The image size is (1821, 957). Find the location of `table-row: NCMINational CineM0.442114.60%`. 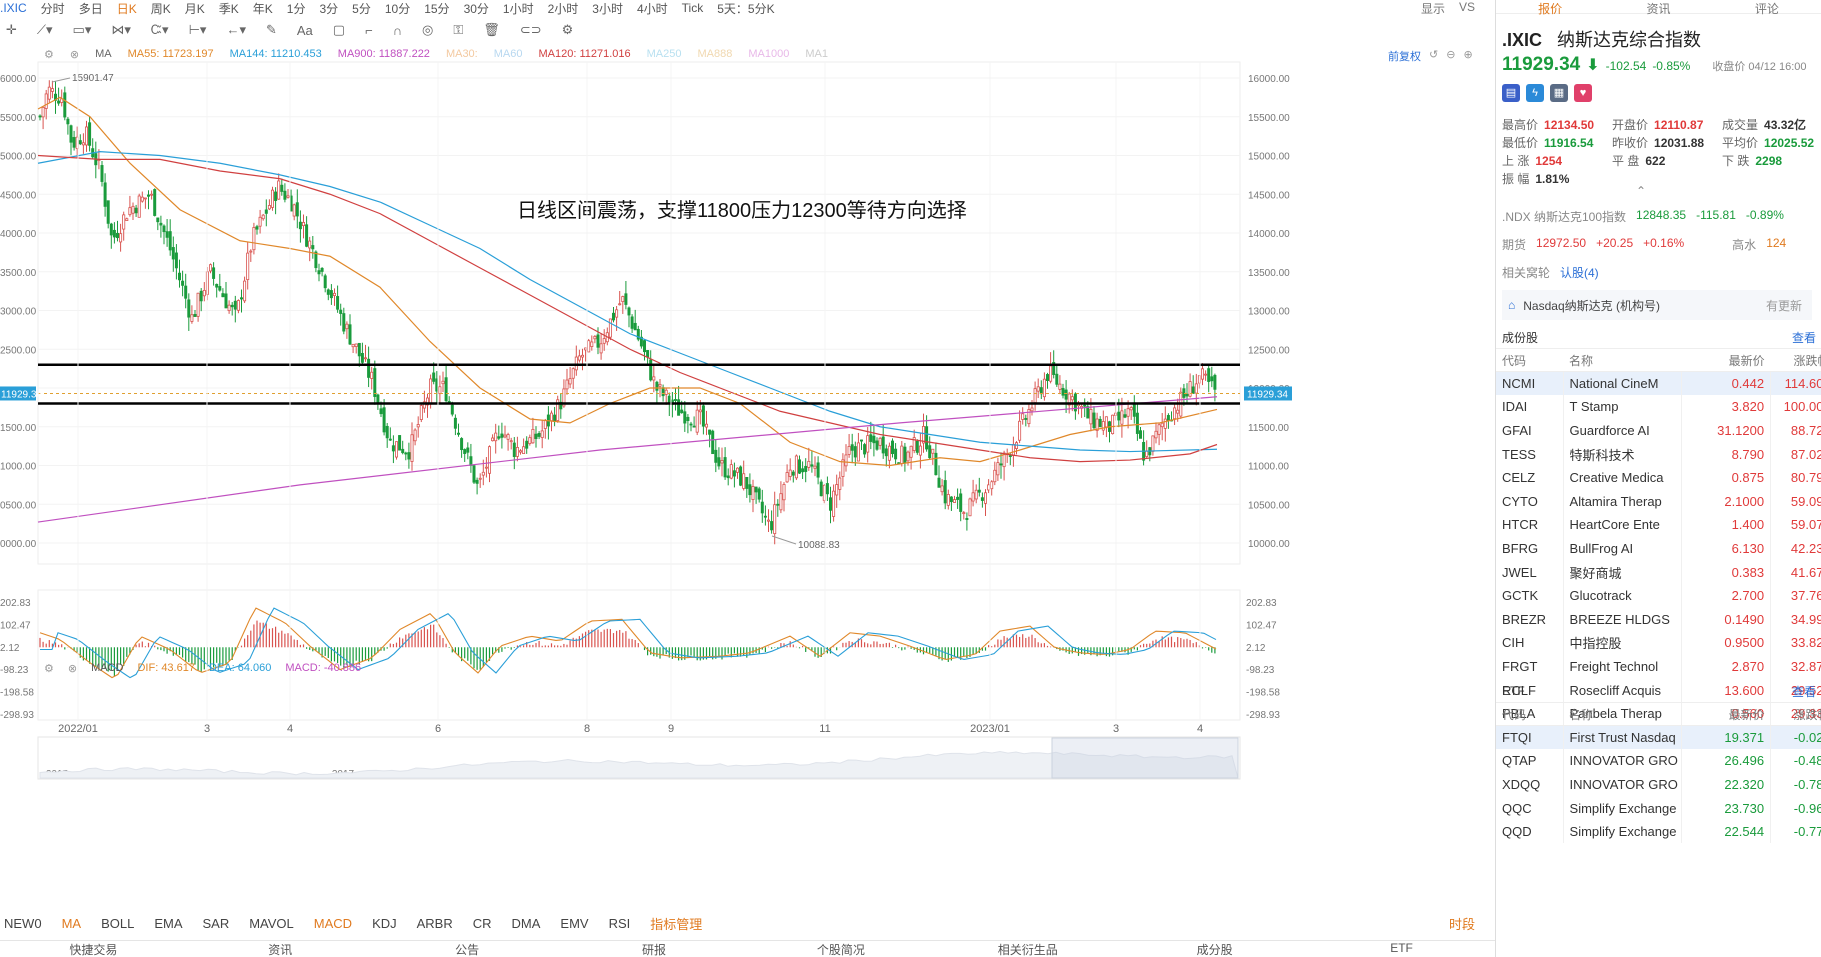

table-row: NCMINational CineM0.442114.60% is located at coordinates (1658, 383).